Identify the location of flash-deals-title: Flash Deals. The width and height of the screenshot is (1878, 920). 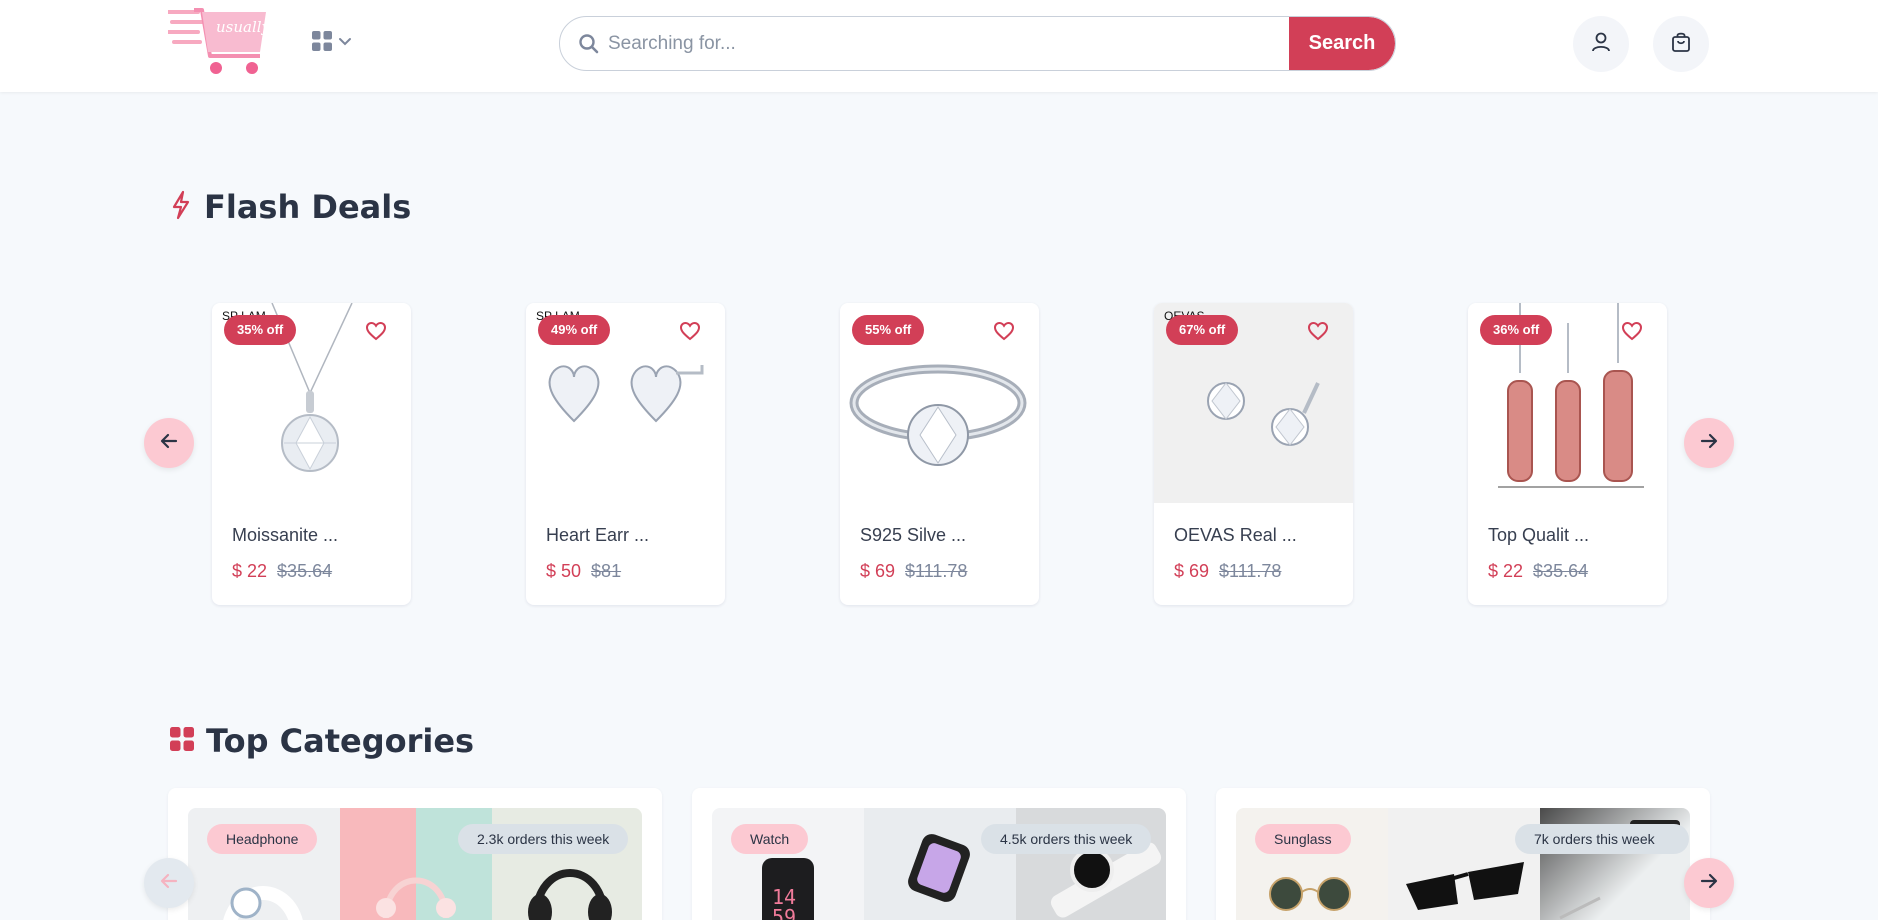
(308, 207).